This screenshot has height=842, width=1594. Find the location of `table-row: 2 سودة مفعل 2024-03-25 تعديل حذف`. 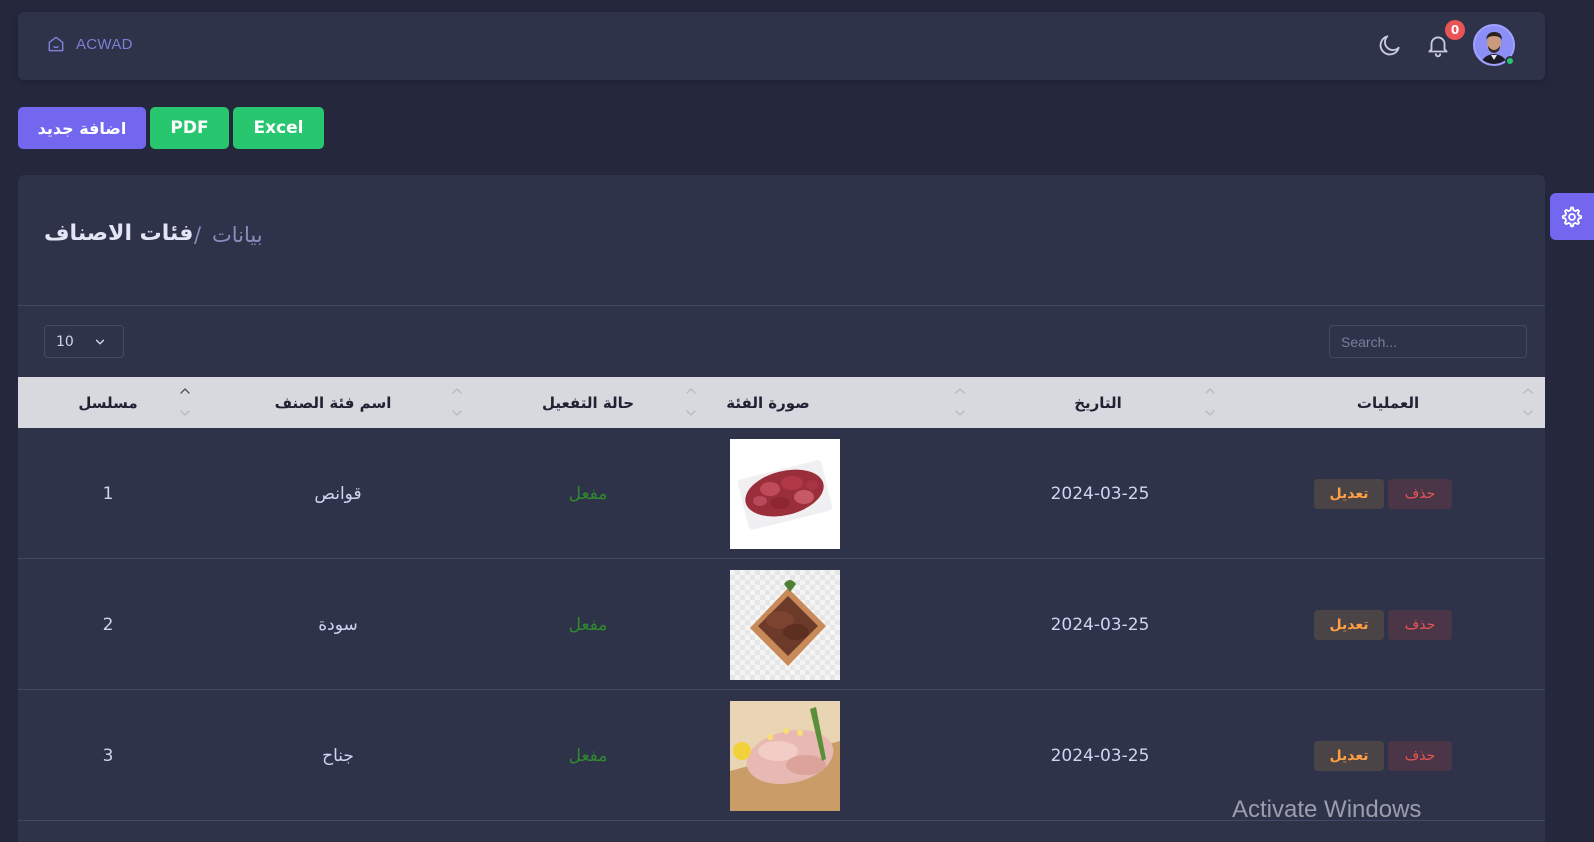

table-row: 2 سودة مفعل 2024-03-25 تعديل حذف is located at coordinates (781, 624).